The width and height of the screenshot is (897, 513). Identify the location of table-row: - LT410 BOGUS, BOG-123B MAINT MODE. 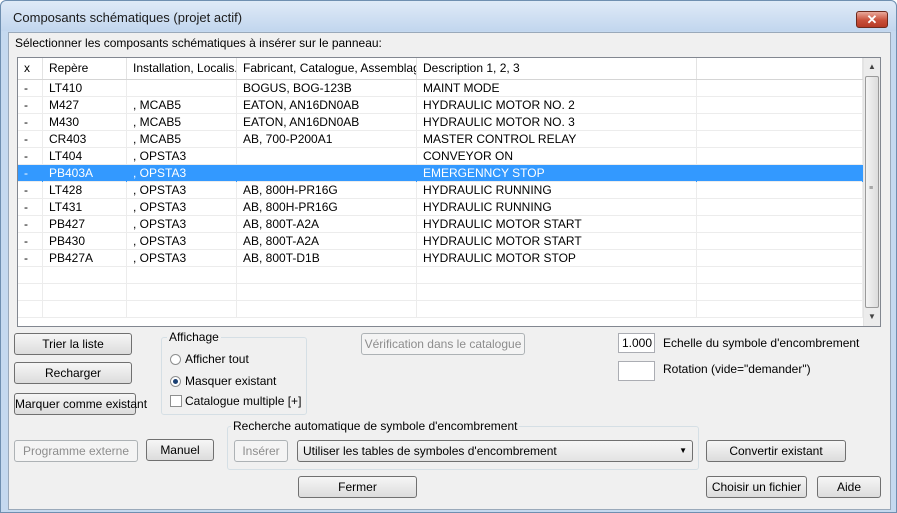
(440, 88).